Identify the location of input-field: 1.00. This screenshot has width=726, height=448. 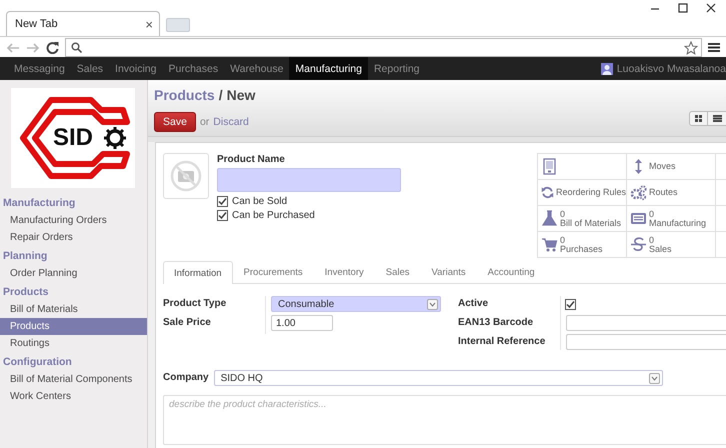
(302, 323).